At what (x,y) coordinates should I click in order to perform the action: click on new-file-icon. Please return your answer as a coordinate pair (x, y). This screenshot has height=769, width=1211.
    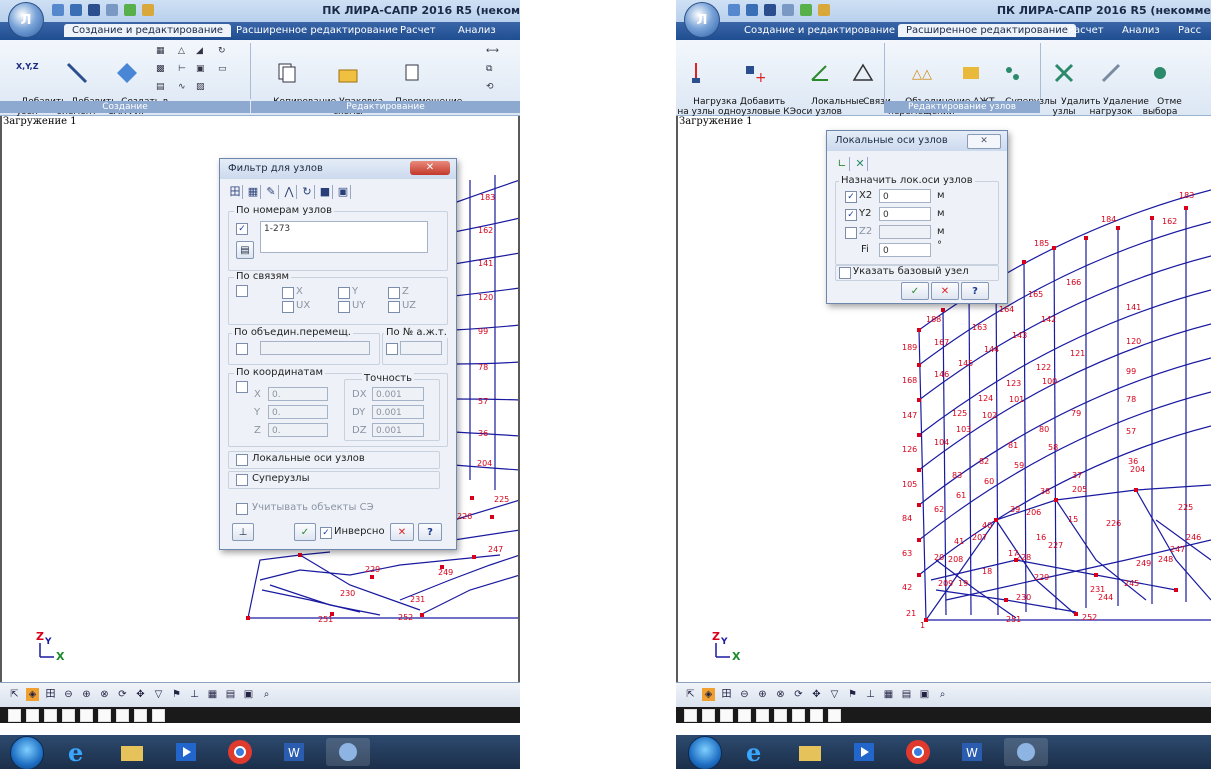
    Looking at the image, I should click on (58, 10).